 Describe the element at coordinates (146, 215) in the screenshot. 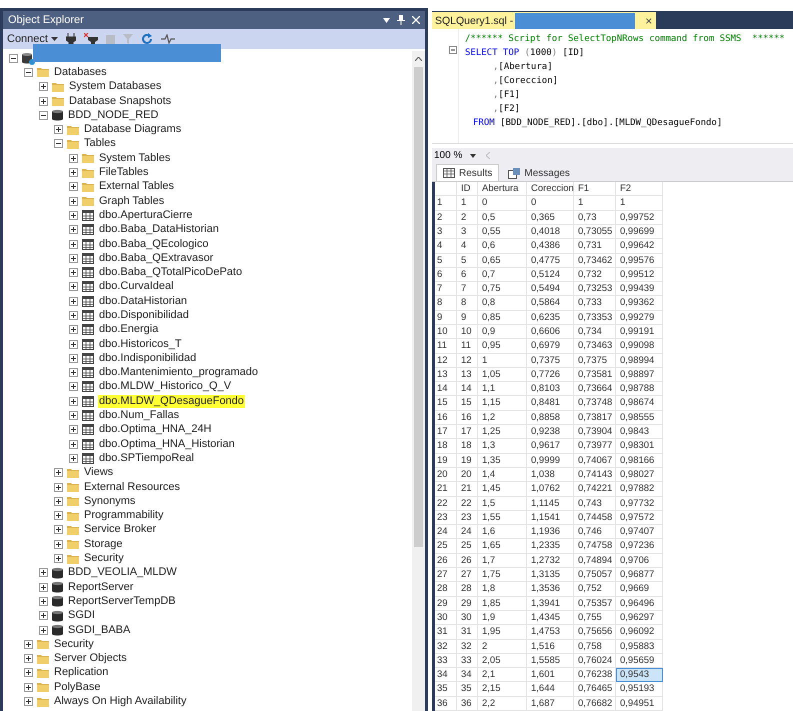

I see `tree-item: dbo.AperturaCierre` at that location.